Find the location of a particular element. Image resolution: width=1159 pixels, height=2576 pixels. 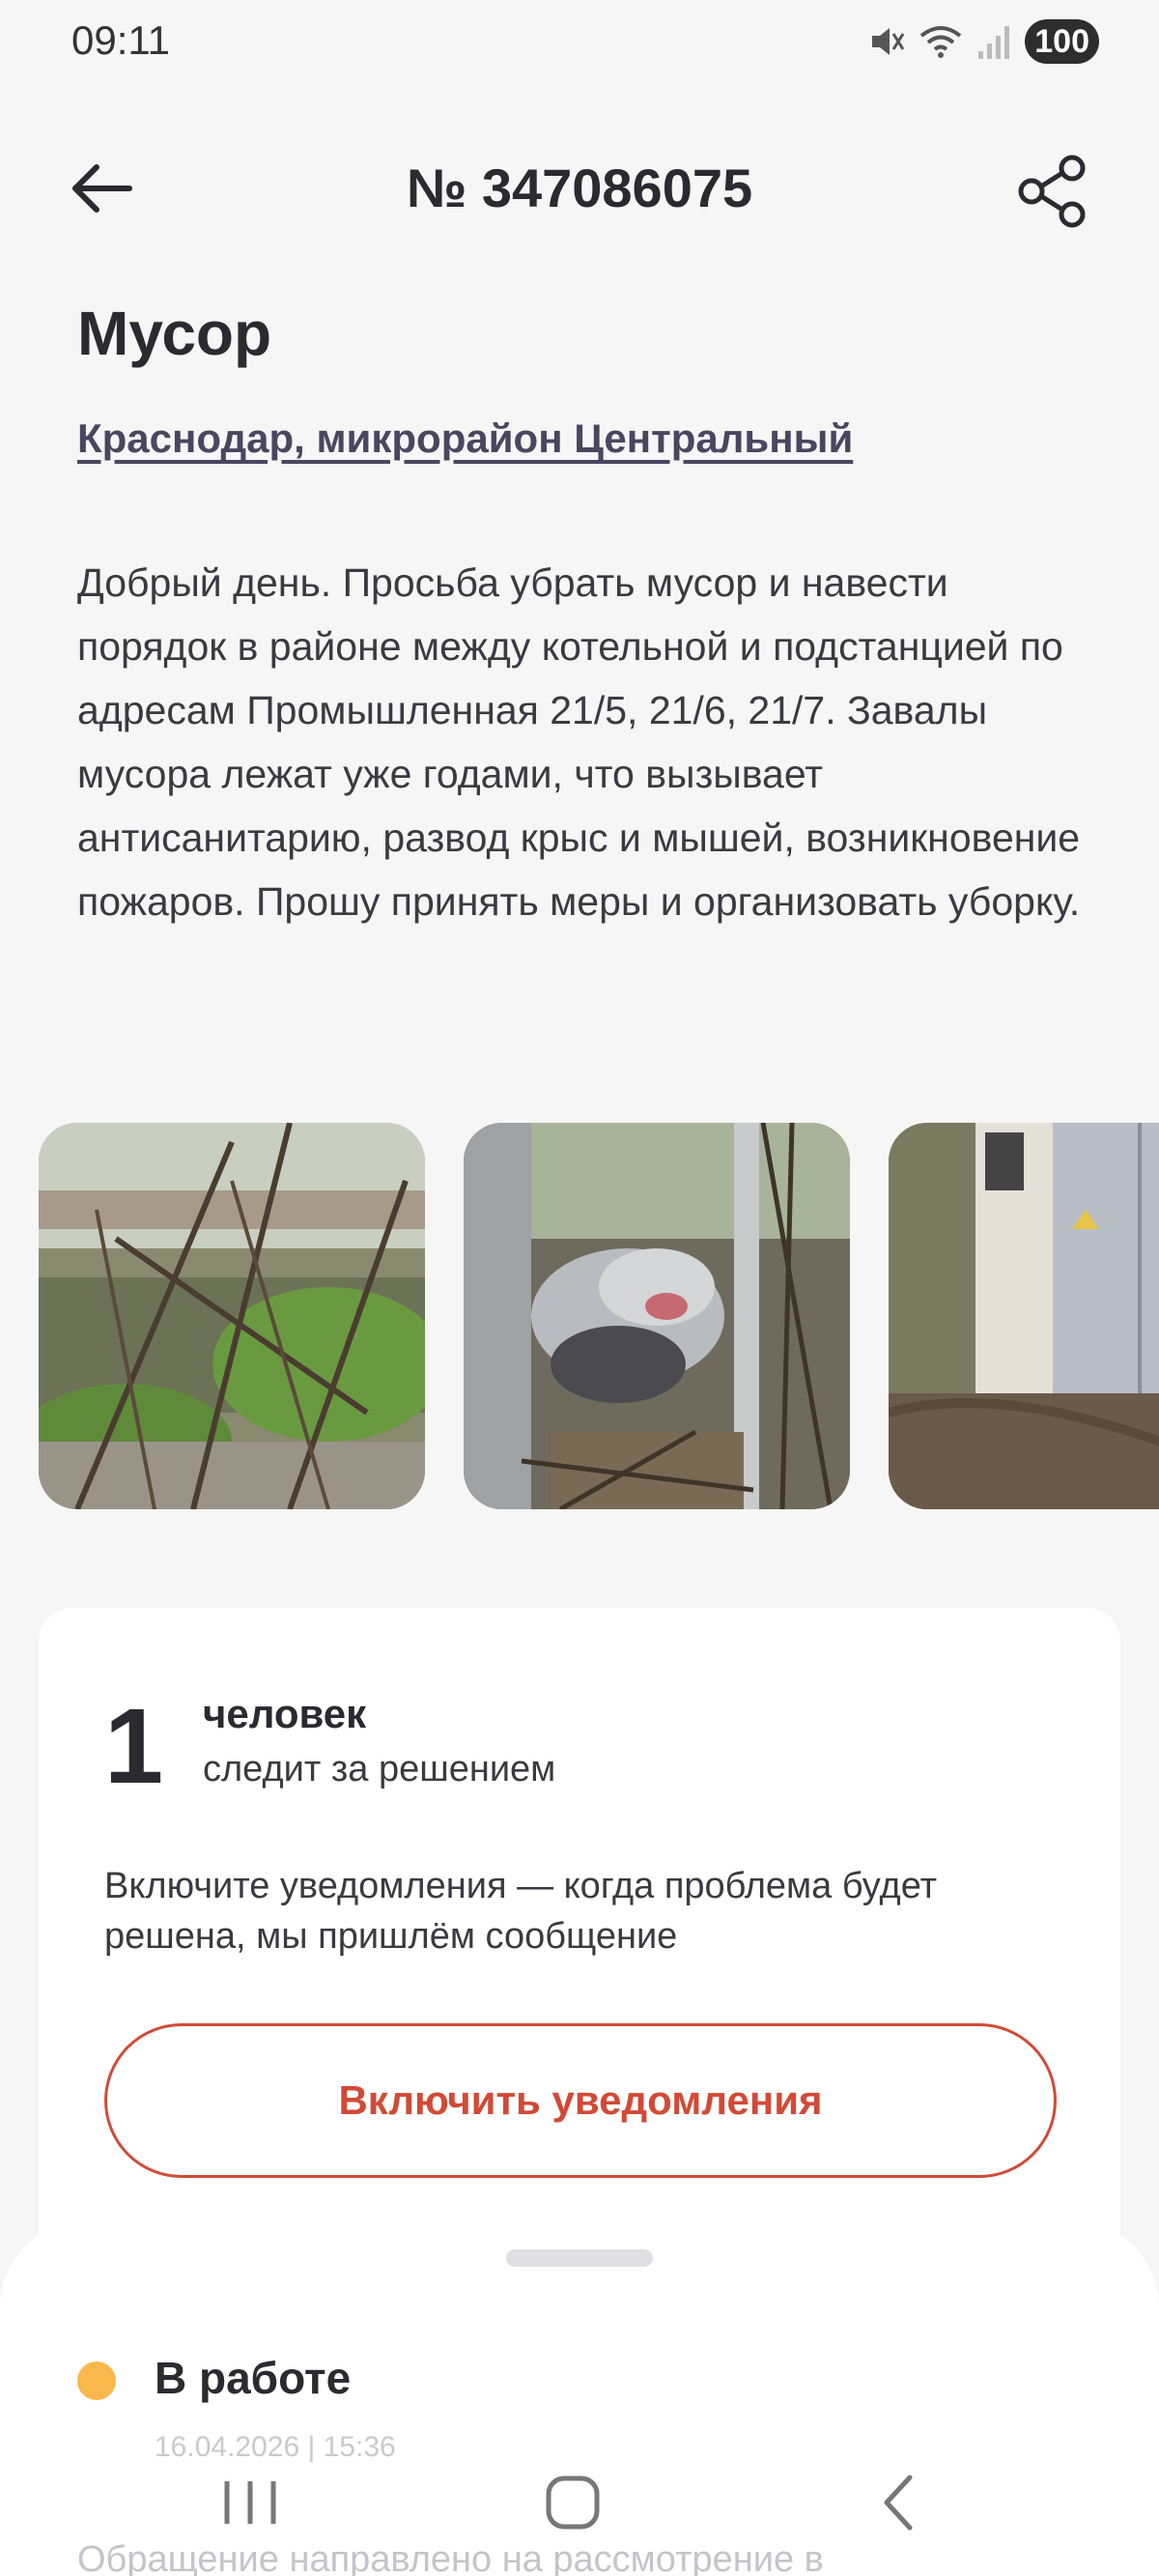

status-icons: 100 is located at coordinates (982, 42).